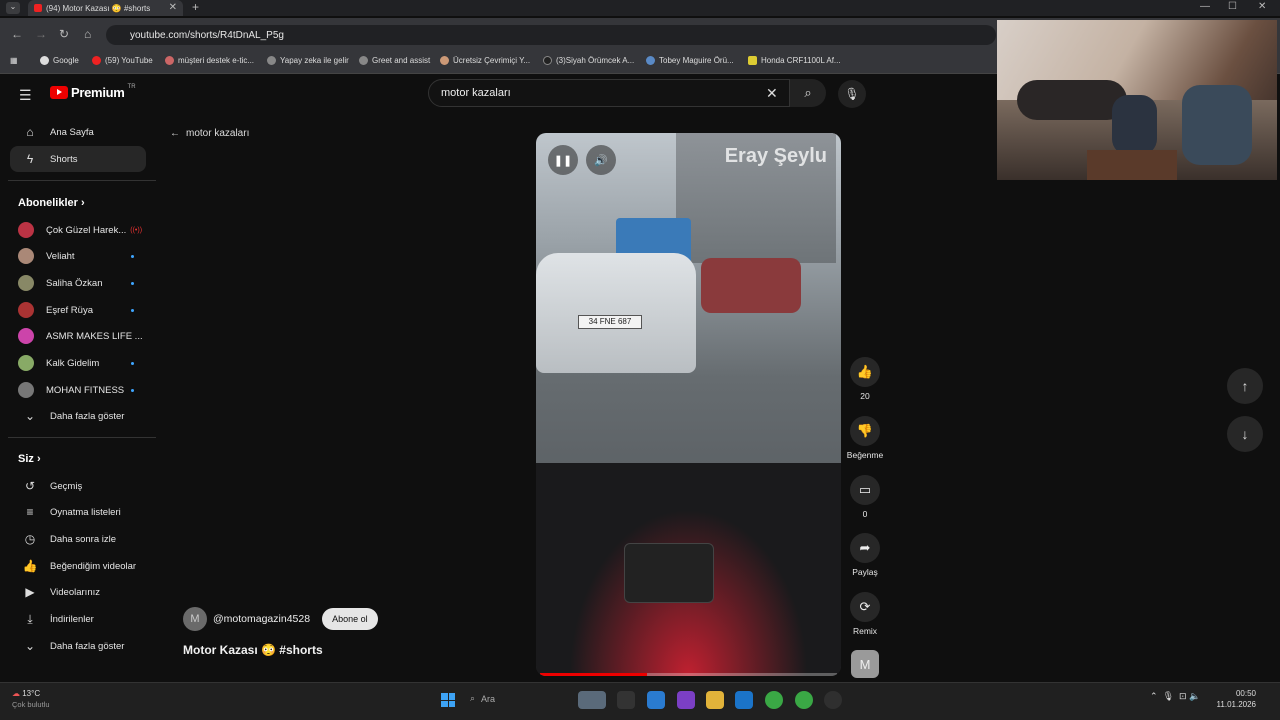 This screenshot has height=720, width=1280. What do you see at coordinates (51, 203) in the screenshot?
I see `subscriptions-heading: Abonelikler ›` at bounding box center [51, 203].